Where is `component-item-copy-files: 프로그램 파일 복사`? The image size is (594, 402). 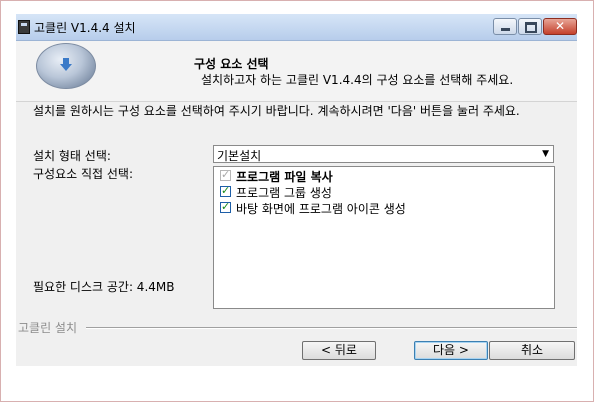
component-item-copy-files: 프로그램 파일 복사 is located at coordinates (370, 176).